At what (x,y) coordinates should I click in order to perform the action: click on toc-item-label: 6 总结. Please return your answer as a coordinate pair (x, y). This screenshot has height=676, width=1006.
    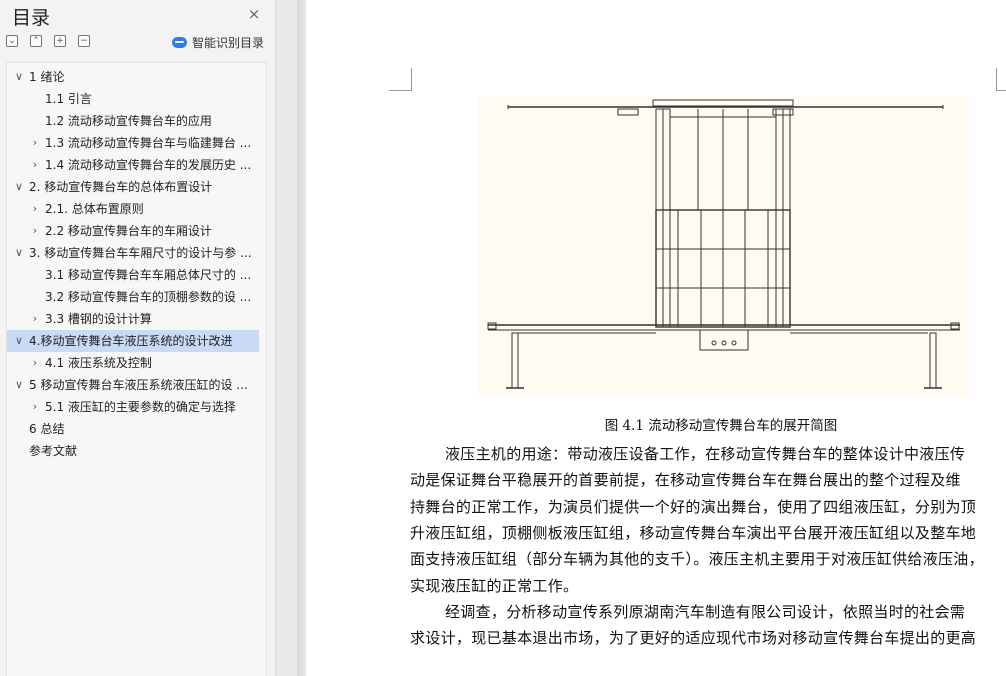
    Looking at the image, I should click on (47, 429).